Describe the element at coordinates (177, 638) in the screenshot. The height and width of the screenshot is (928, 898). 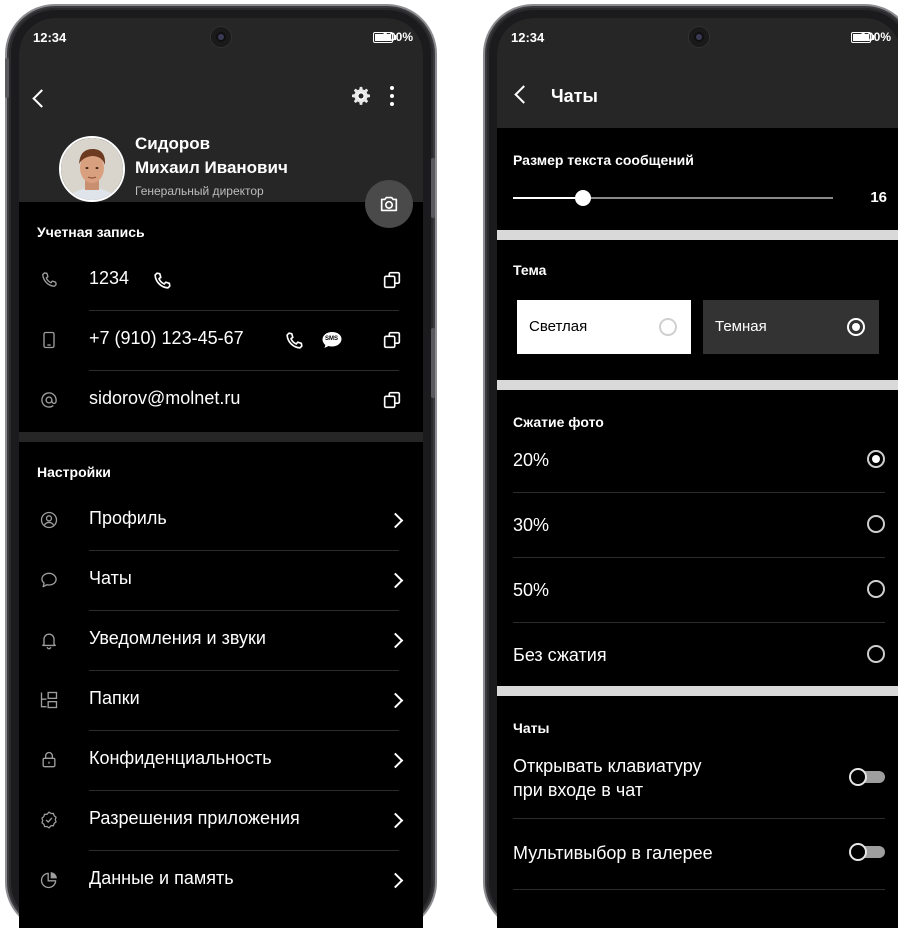
I see `settings-item-label: Уведомления и звуки` at that location.